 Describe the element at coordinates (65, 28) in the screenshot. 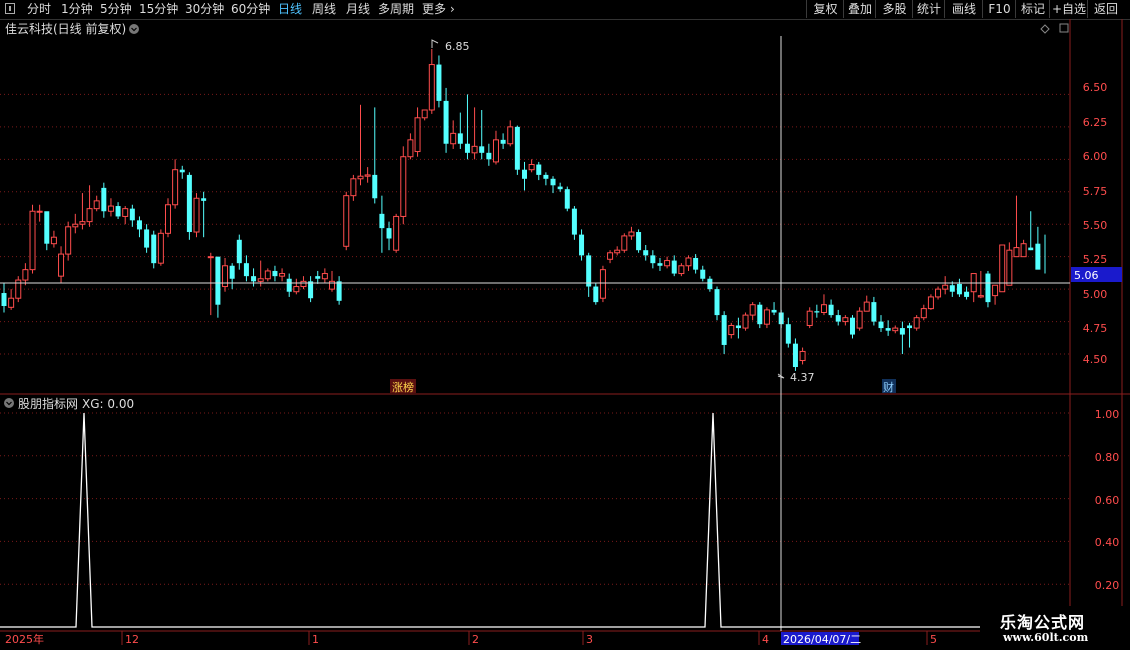

I see `chart-title: 佳云科技(日线 前复权)` at that location.